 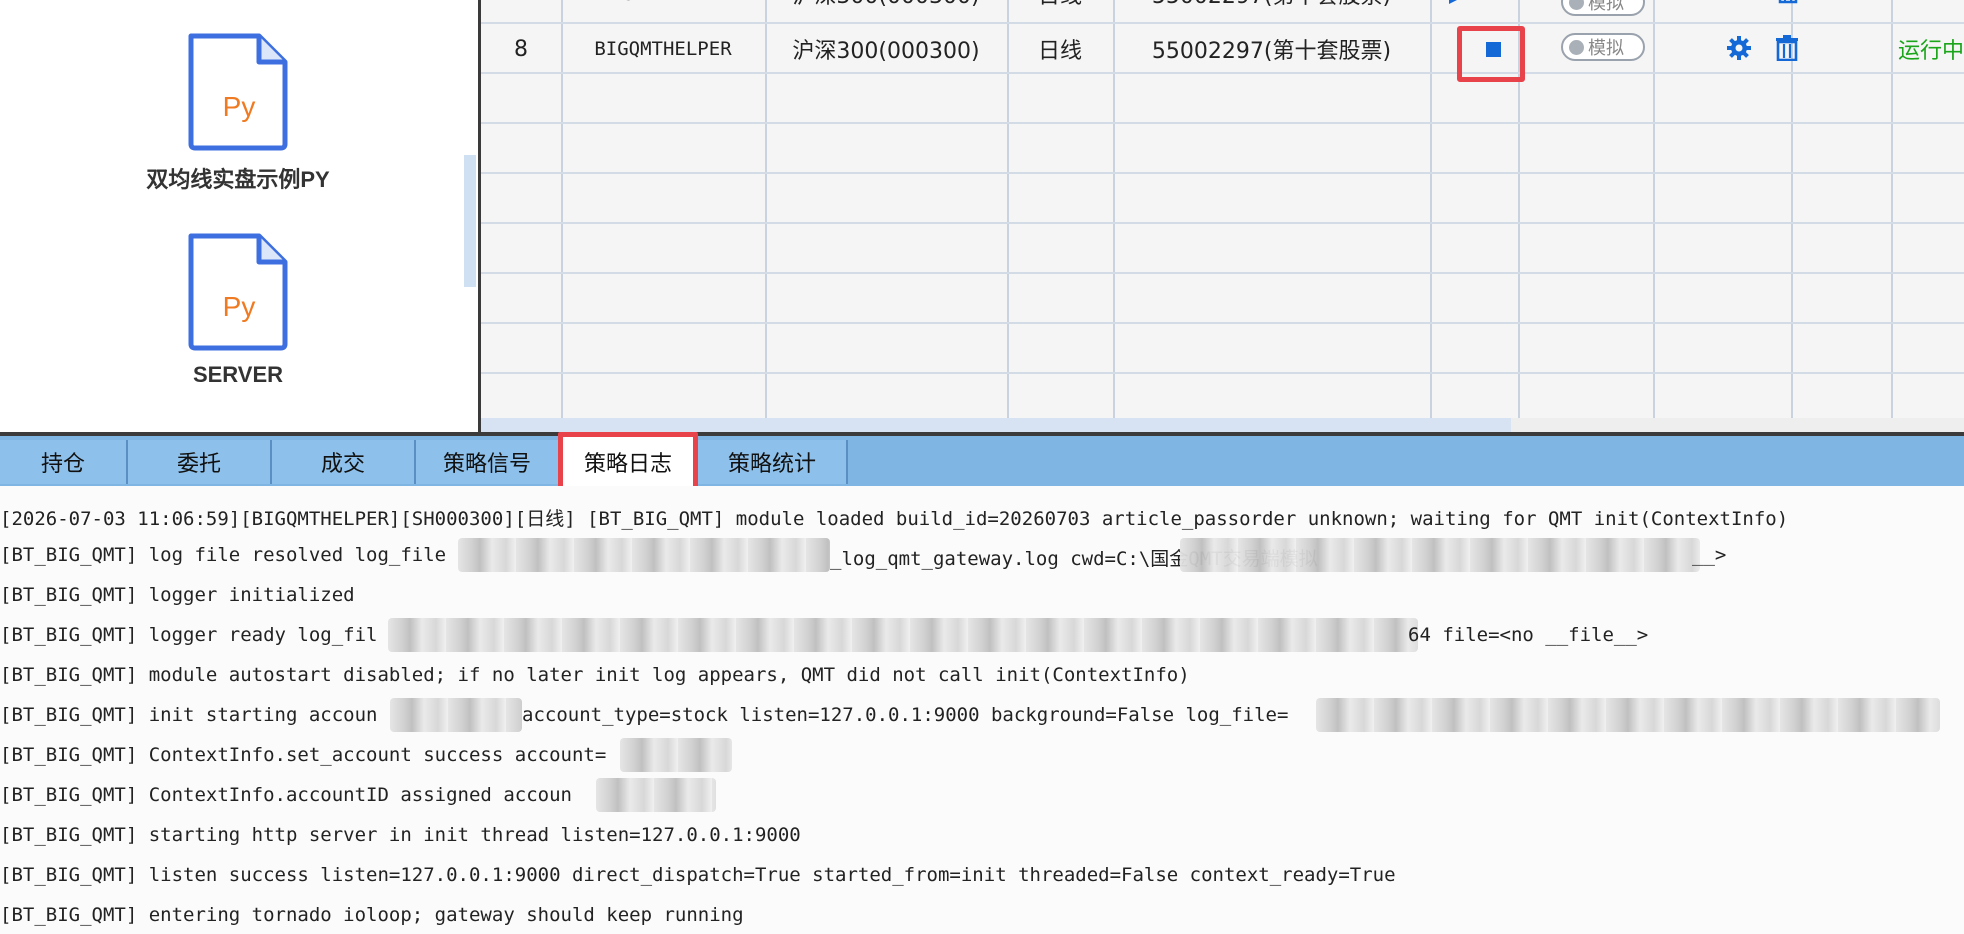 I want to click on stop-button, so click(x=1493, y=49).